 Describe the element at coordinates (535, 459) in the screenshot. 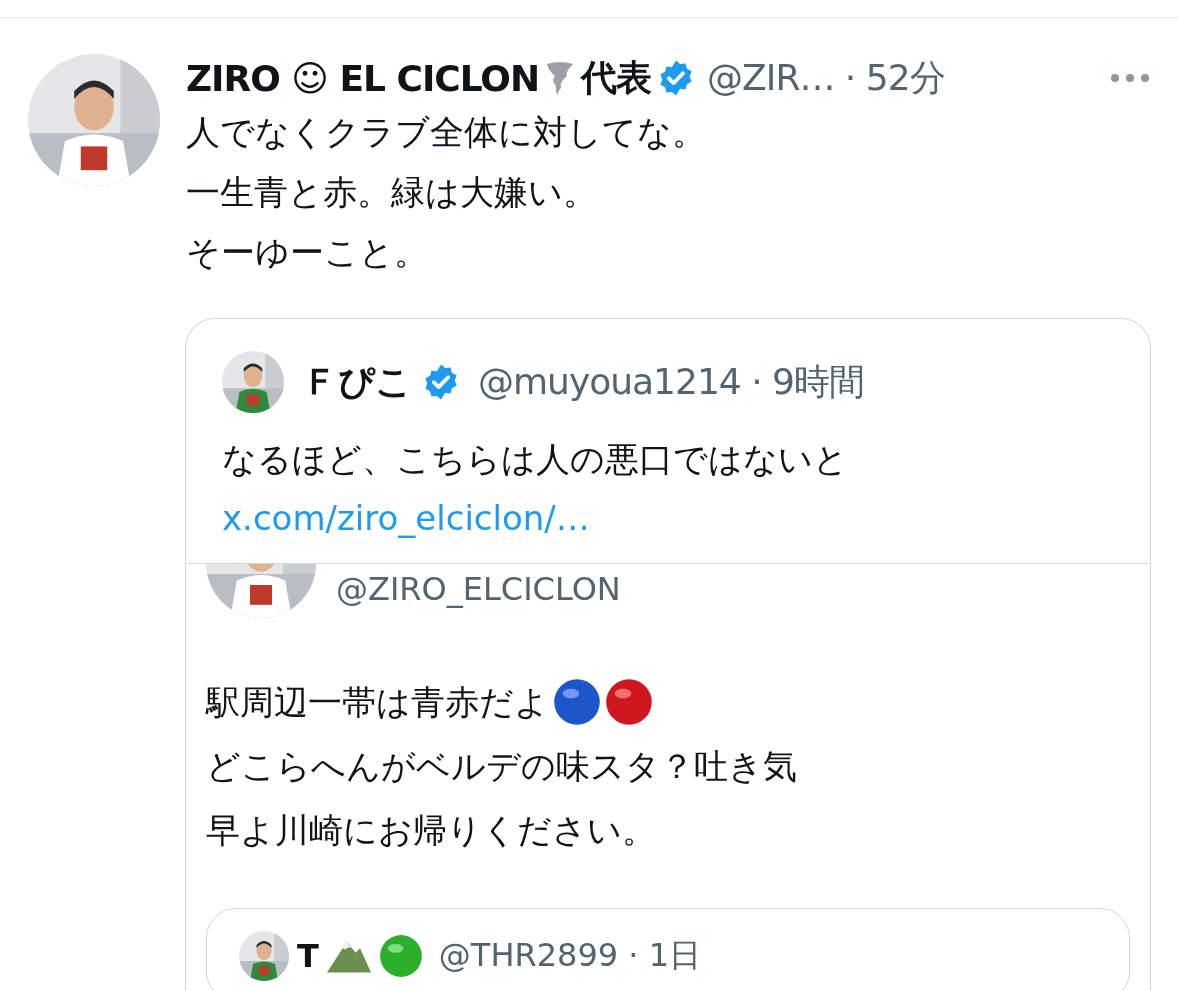

I see `quote-text: なるほど、こちらは人の悪口ではないと` at that location.